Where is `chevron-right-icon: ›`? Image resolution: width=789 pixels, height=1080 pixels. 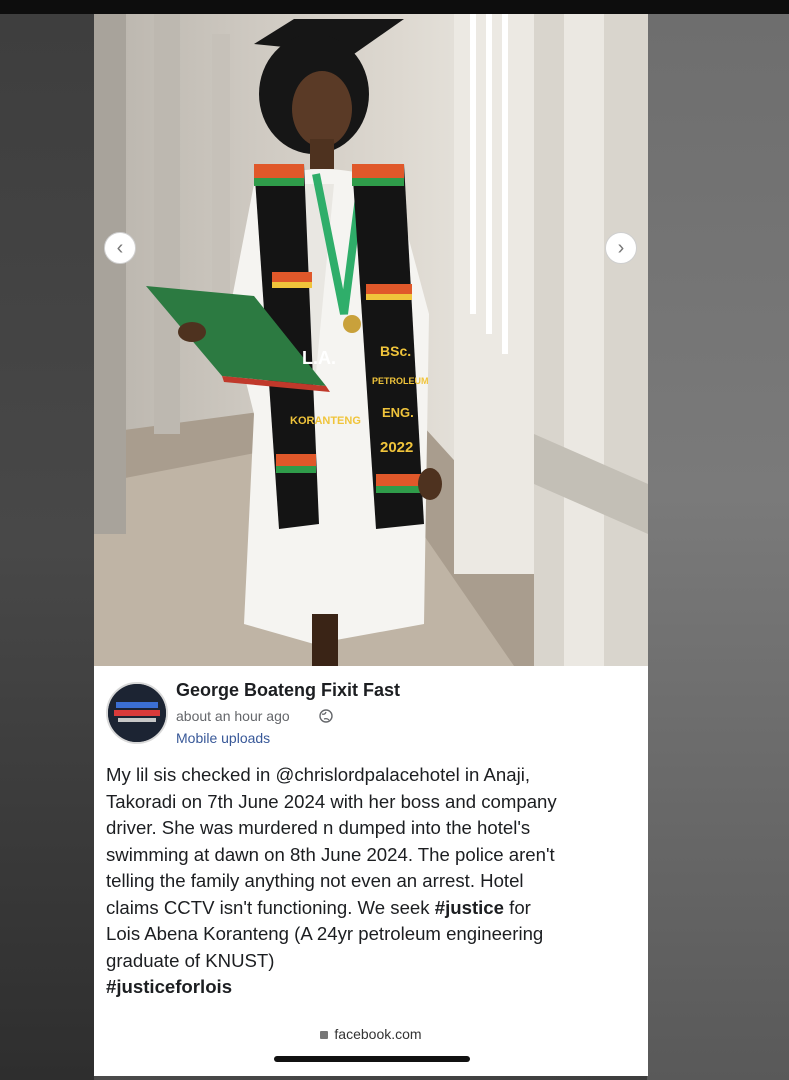 chevron-right-icon: › is located at coordinates (621, 248).